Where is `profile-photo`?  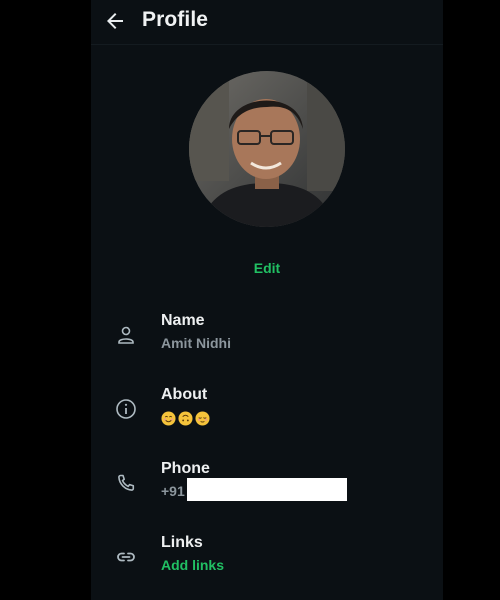
profile-photo is located at coordinates (267, 149).